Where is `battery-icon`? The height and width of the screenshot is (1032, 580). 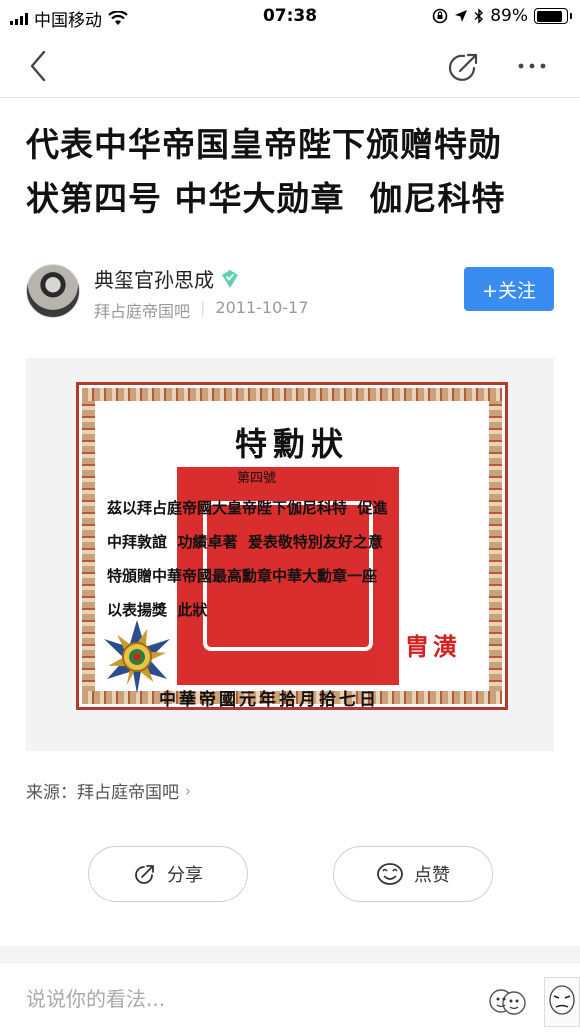
battery-icon is located at coordinates (553, 16).